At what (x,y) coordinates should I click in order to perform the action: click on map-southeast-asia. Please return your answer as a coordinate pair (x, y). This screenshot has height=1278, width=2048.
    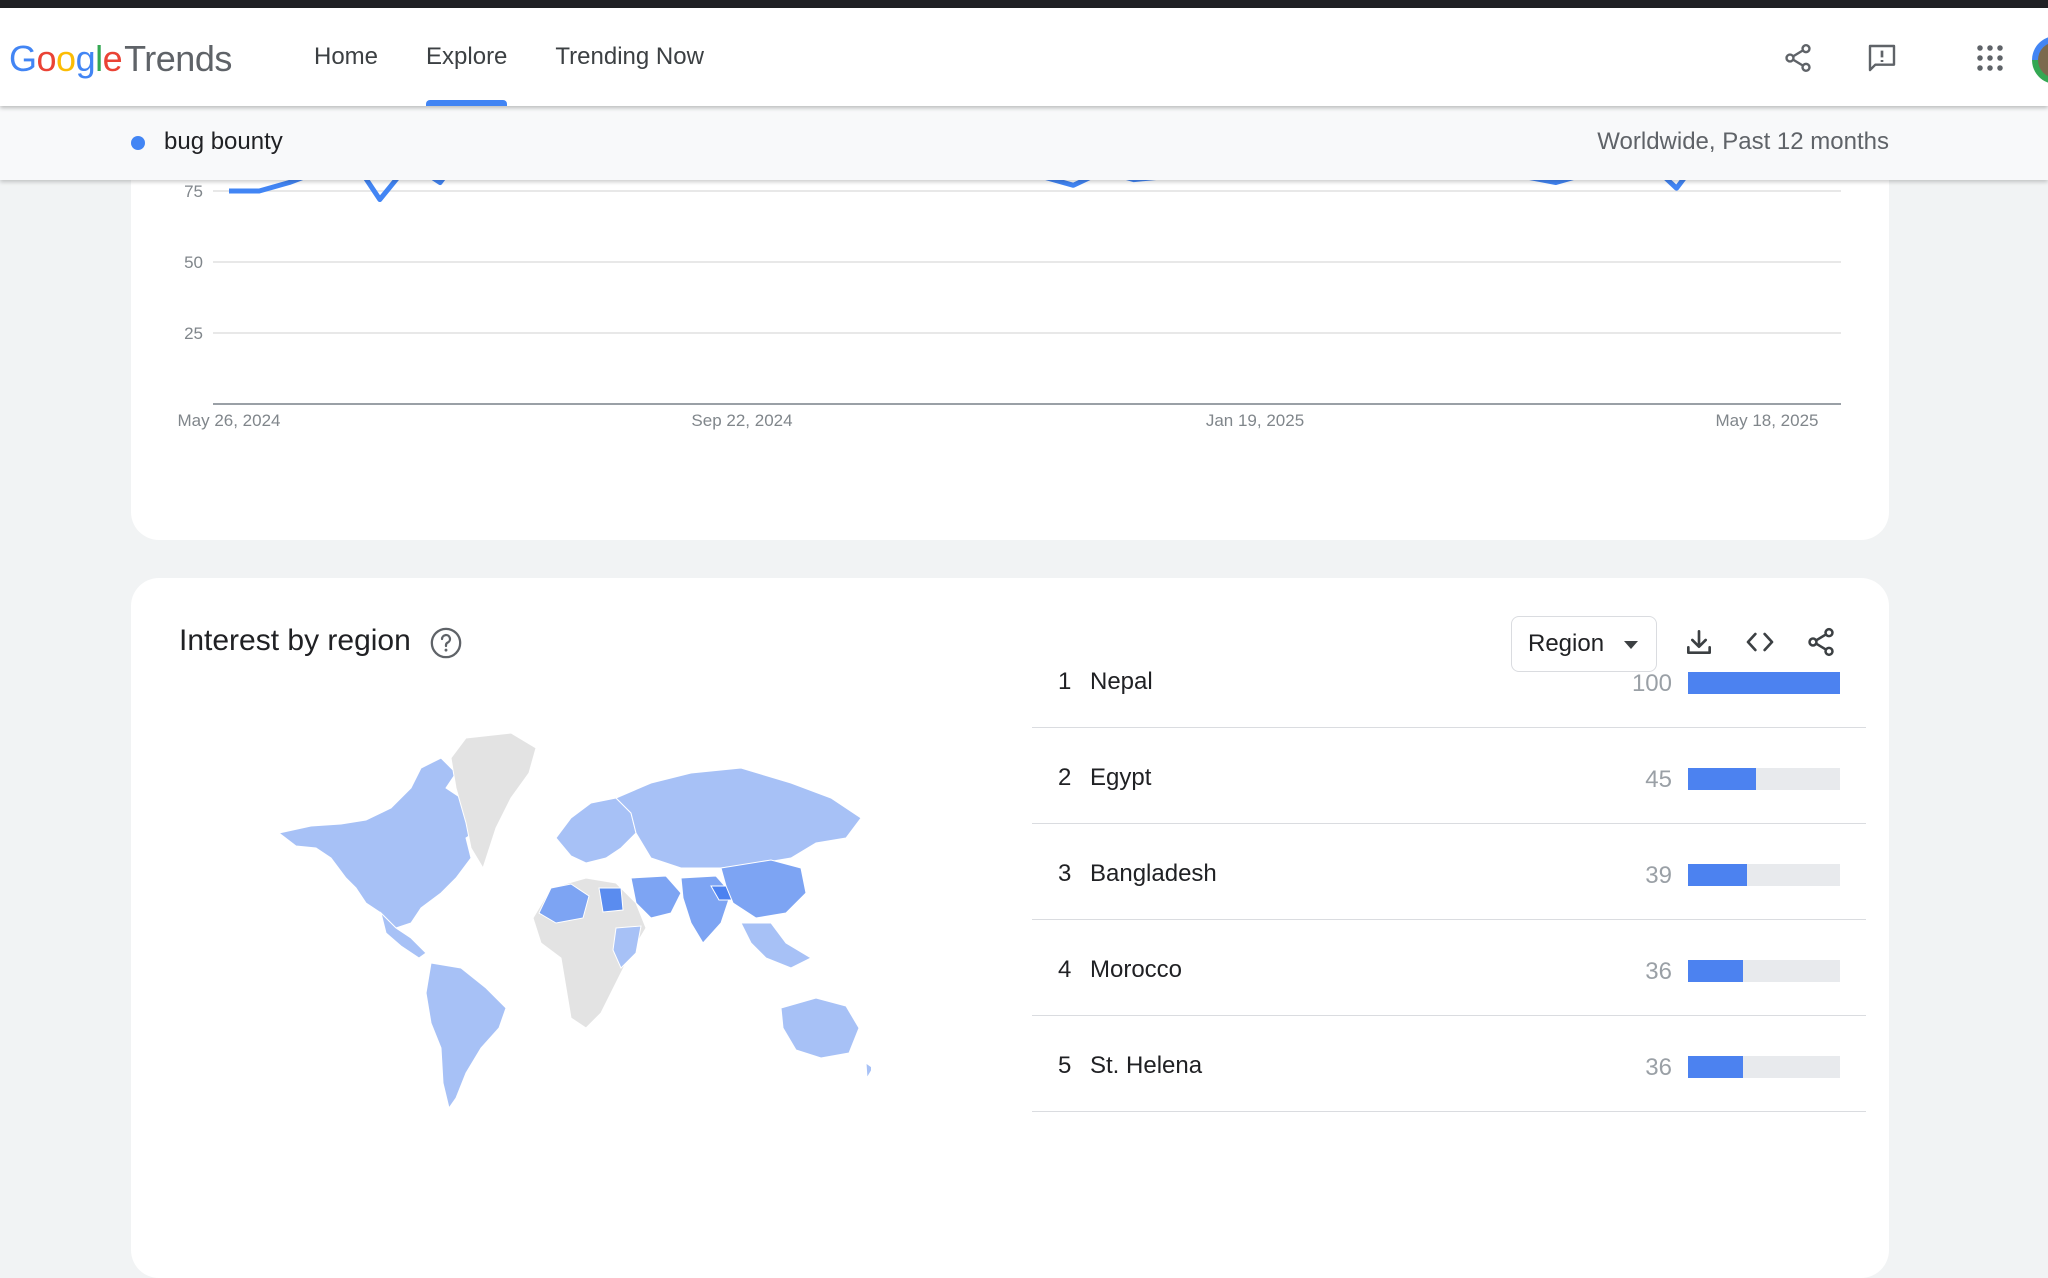
    Looking at the image, I should click on (776, 945).